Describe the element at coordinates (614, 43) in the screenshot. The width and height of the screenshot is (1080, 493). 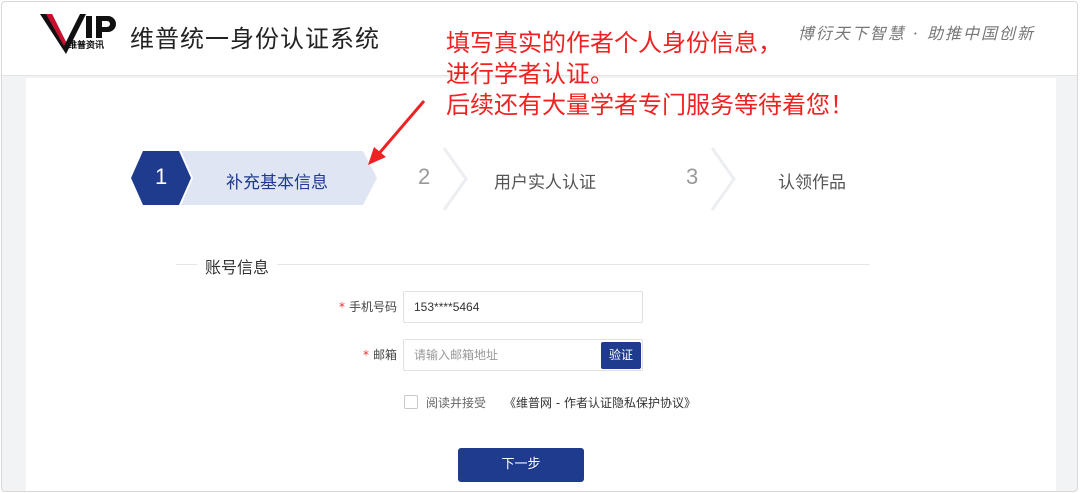
I see `annotation-line-1: 填写真实的作者个人身份信息，` at that location.